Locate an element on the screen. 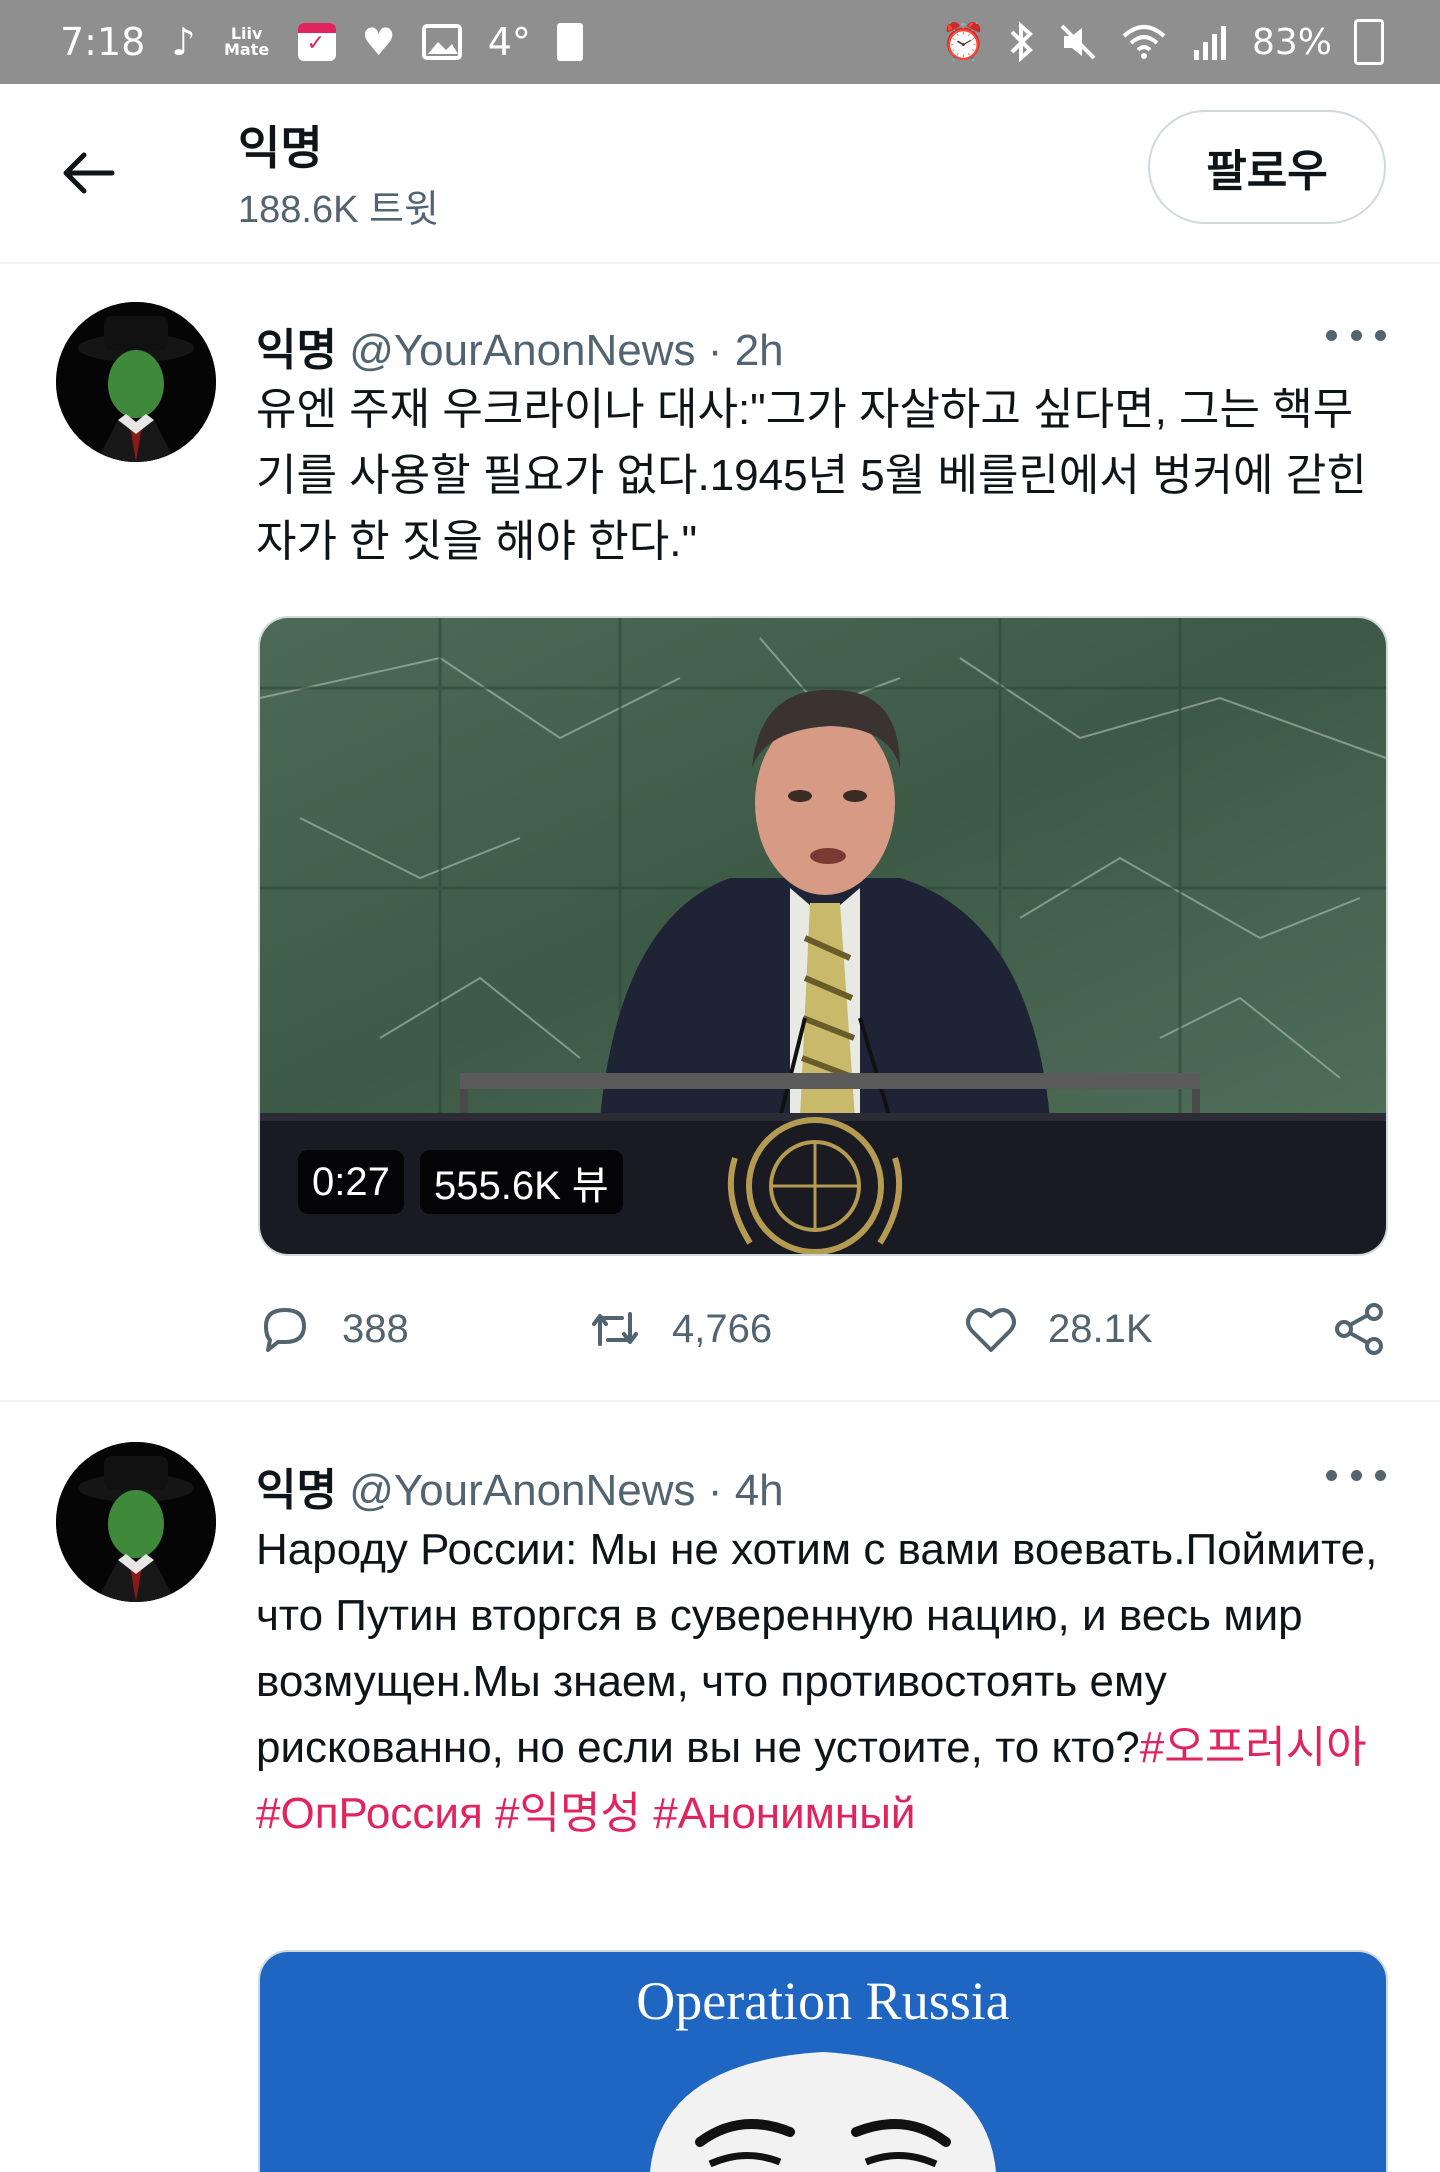  back-button is located at coordinates (89, 173).